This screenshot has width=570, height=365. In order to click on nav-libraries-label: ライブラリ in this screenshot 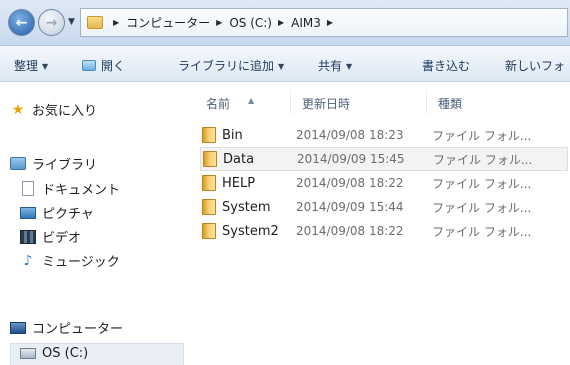, I will do `click(65, 165)`.